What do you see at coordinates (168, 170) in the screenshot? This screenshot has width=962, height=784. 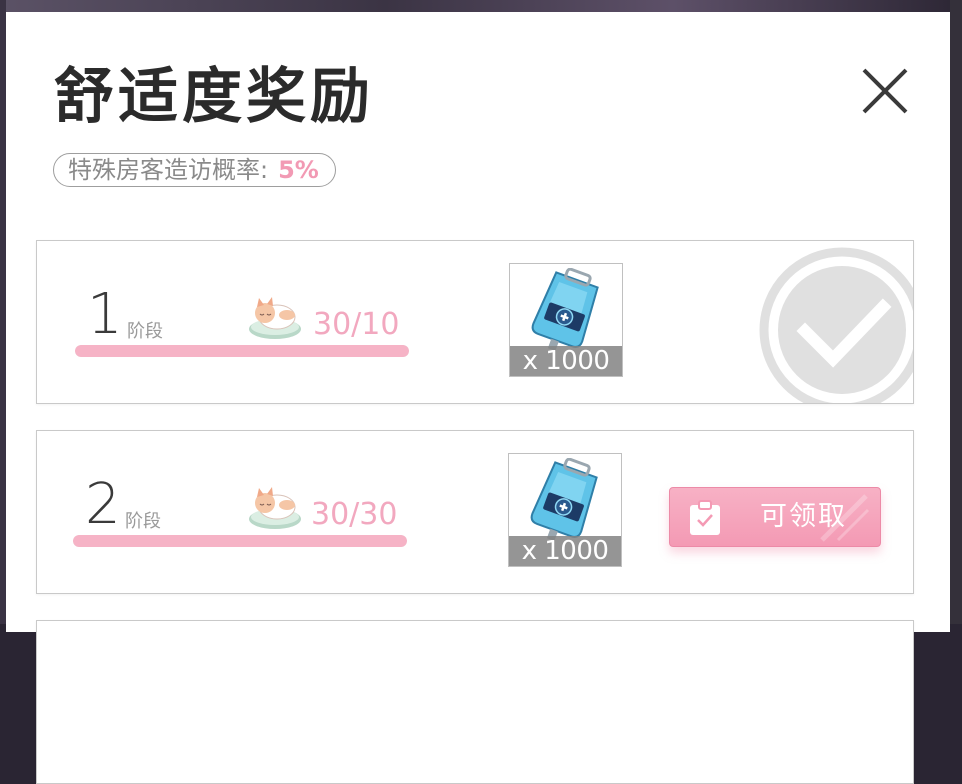 I see `visit-rate-label: 特殊房客造访概率:` at bounding box center [168, 170].